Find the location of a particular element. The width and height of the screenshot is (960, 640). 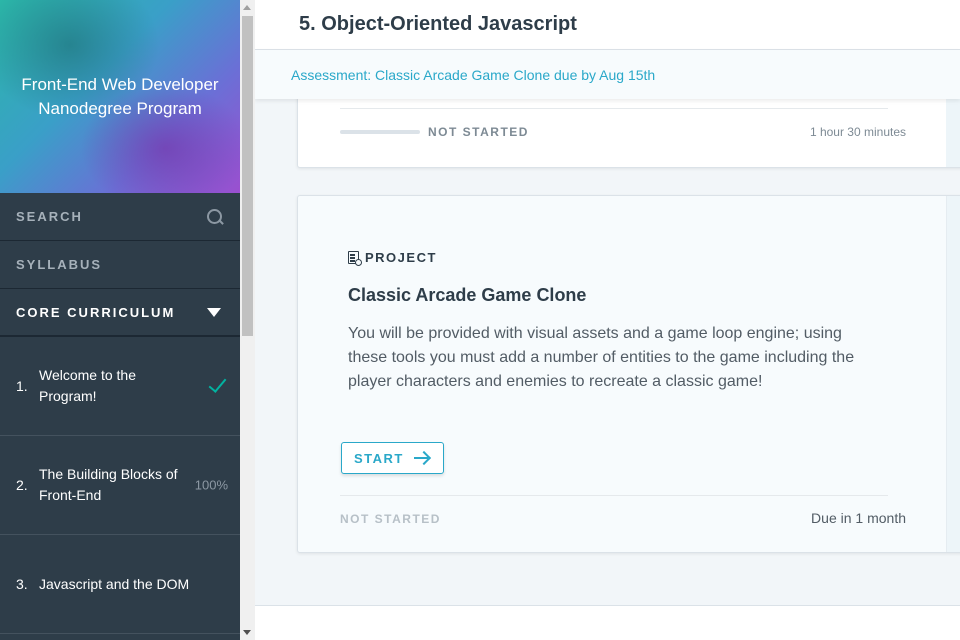

progress-bar is located at coordinates (380, 132).